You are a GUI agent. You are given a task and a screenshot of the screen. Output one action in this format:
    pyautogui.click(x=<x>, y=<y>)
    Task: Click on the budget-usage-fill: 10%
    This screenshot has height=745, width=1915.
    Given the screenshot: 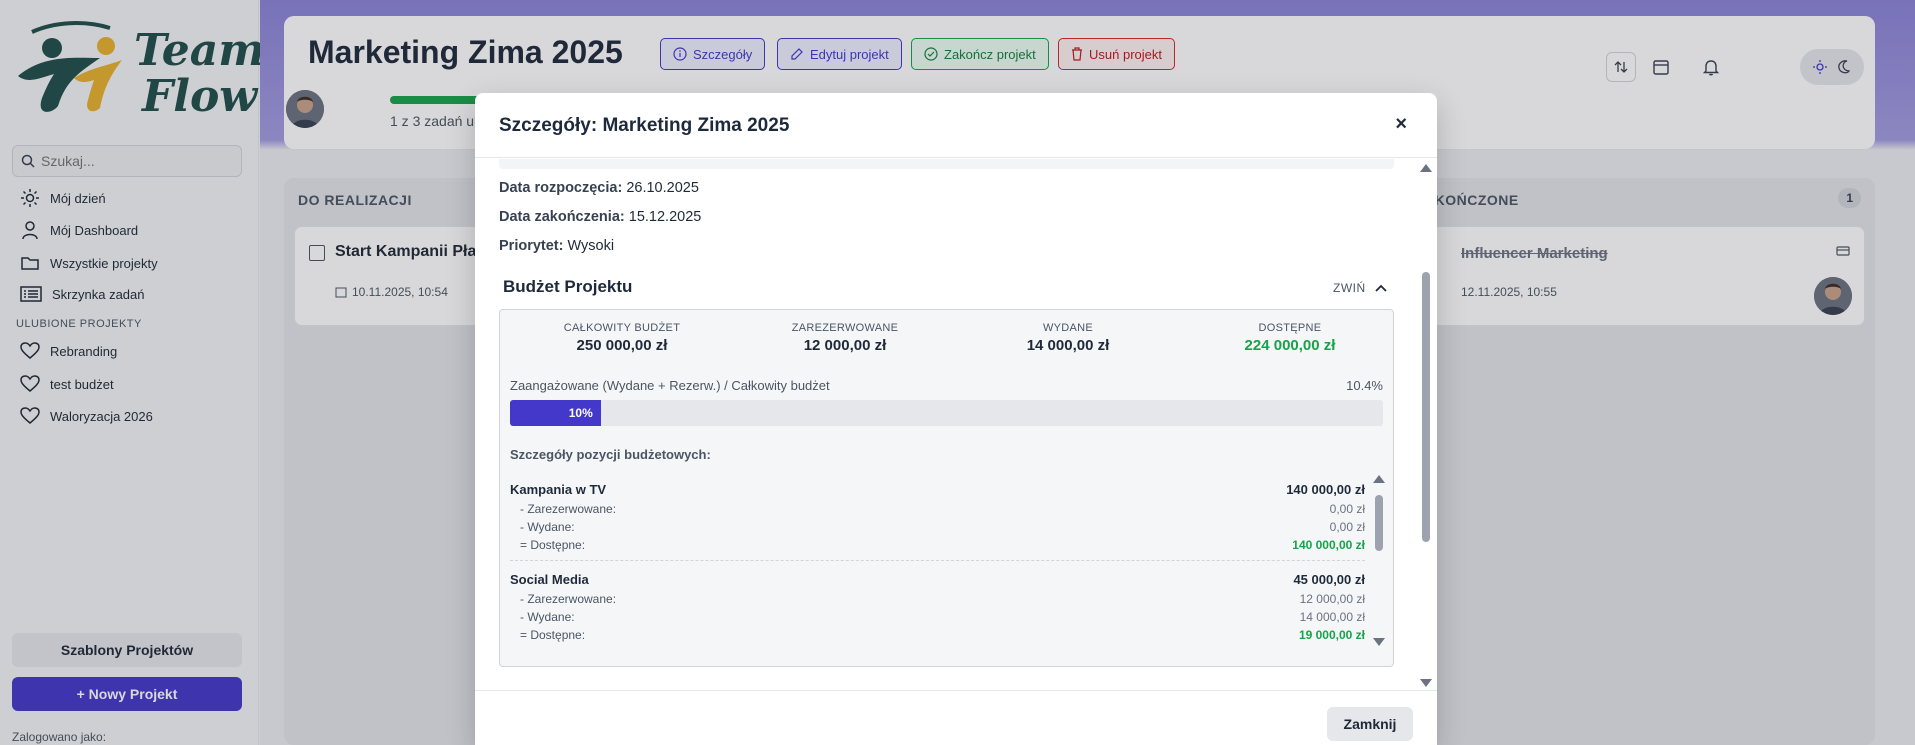 What is the action you would take?
    pyautogui.click(x=555, y=413)
    